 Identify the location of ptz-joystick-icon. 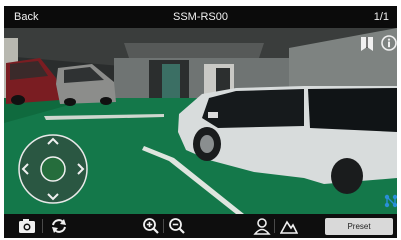
(53, 169).